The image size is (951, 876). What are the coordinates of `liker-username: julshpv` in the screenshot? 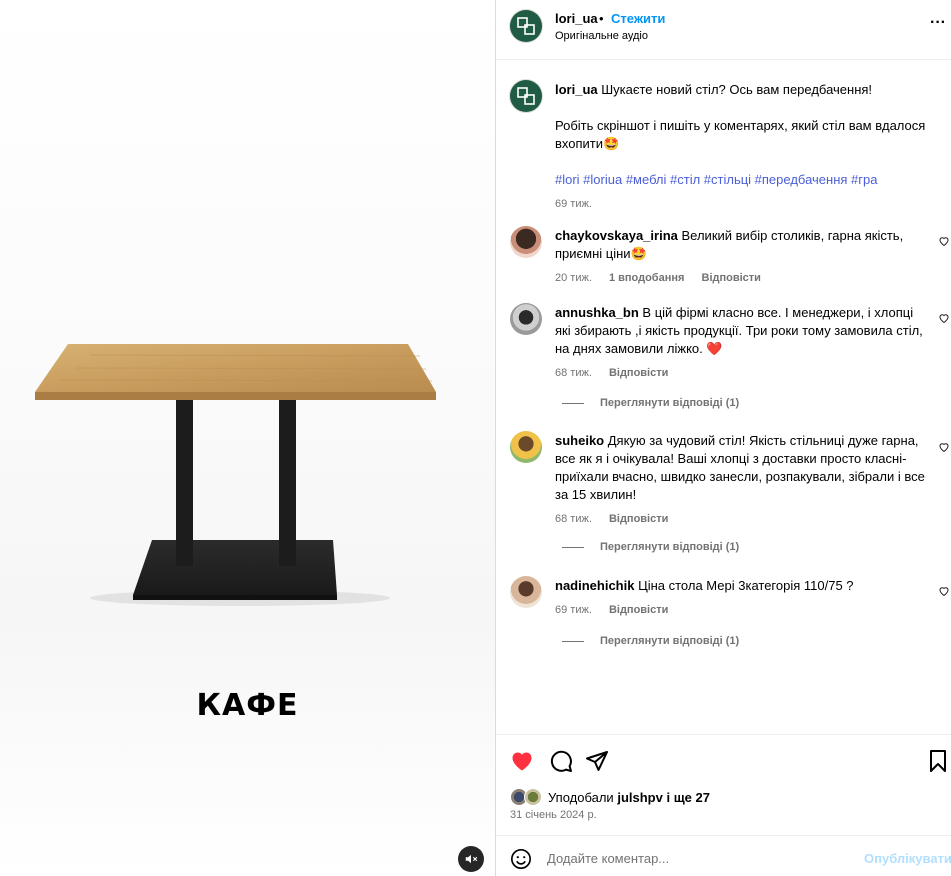 It's located at (640, 797).